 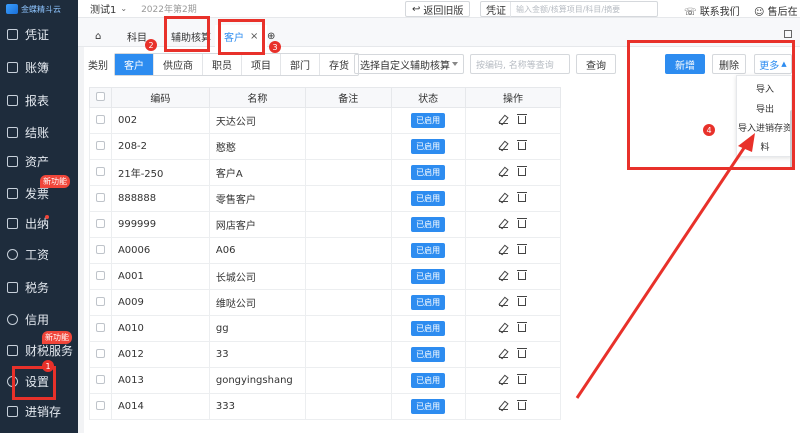 What do you see at coordinates (746, 142) in the screenshot?
I see `arrow-head` at bounding box center [746, 142].